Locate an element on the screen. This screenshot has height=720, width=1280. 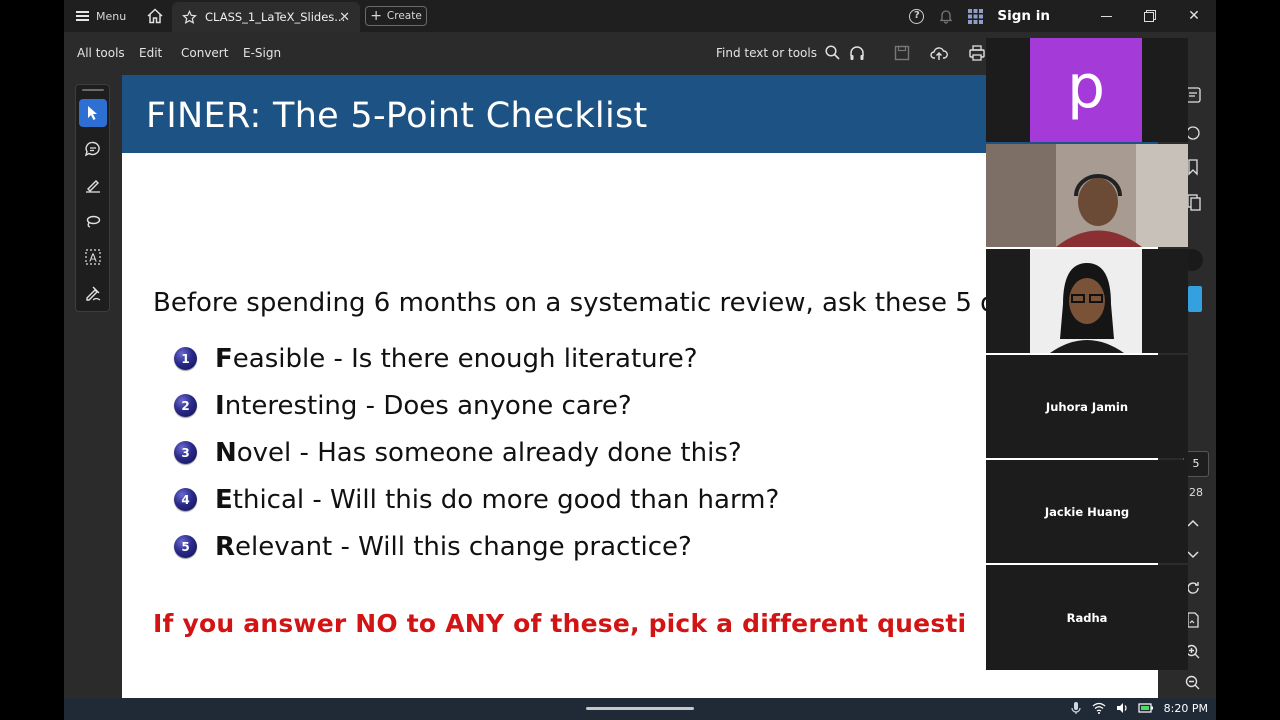
battery-icon is located at coordinates (1146, 708).